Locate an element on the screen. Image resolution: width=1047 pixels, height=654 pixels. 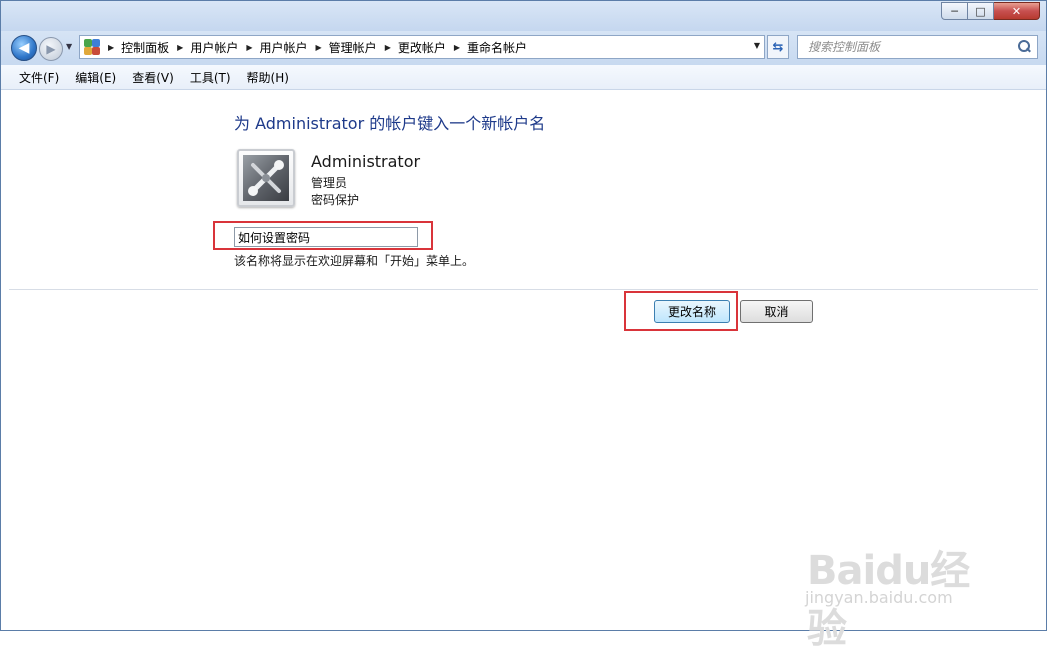
title-bar: ─ □ ✕ is located at coordinates (523, 16).